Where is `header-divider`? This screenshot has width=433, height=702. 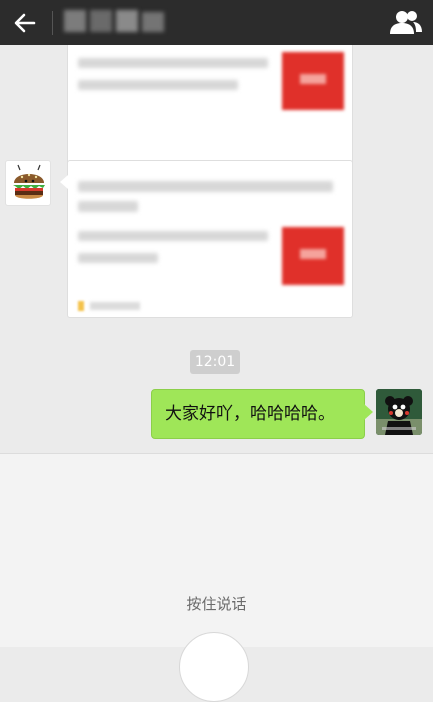
header-divider is located at coordinates (52, 23).